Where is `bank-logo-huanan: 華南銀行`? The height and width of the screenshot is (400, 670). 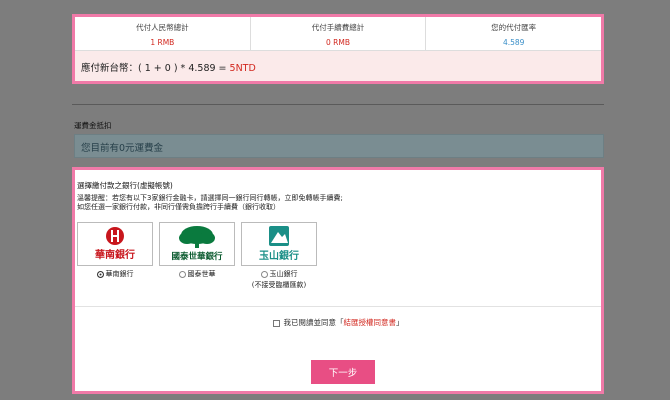
bank-logo-huanan: 華南銀行 is located at coordinates (115, 244).